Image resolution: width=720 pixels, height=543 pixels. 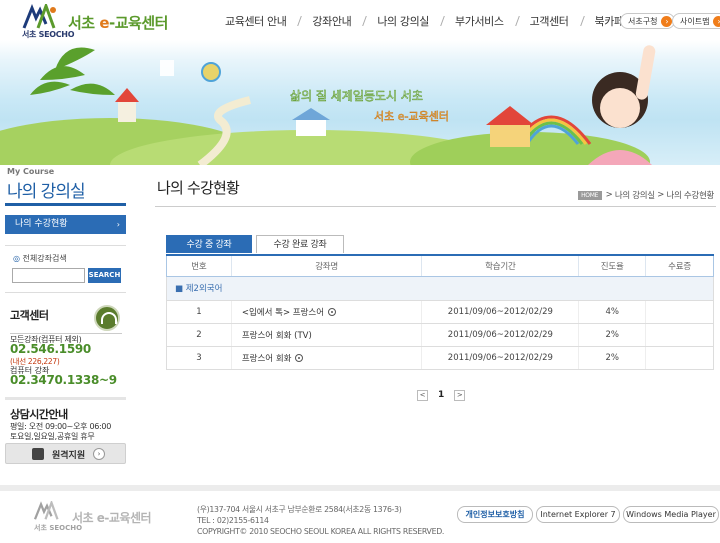 I want to click on table-row: 3 프랑스어 회화 2011/09/06~2012/02/29 2%, so click(x=440, y=358).